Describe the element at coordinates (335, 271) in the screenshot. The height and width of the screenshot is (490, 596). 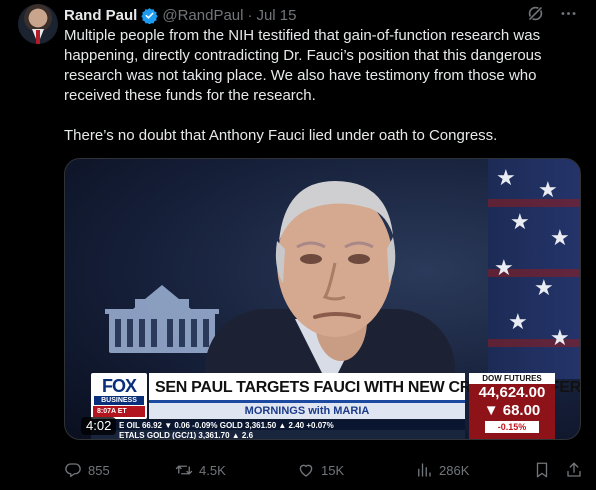
I see `subject-portrait` at that location.